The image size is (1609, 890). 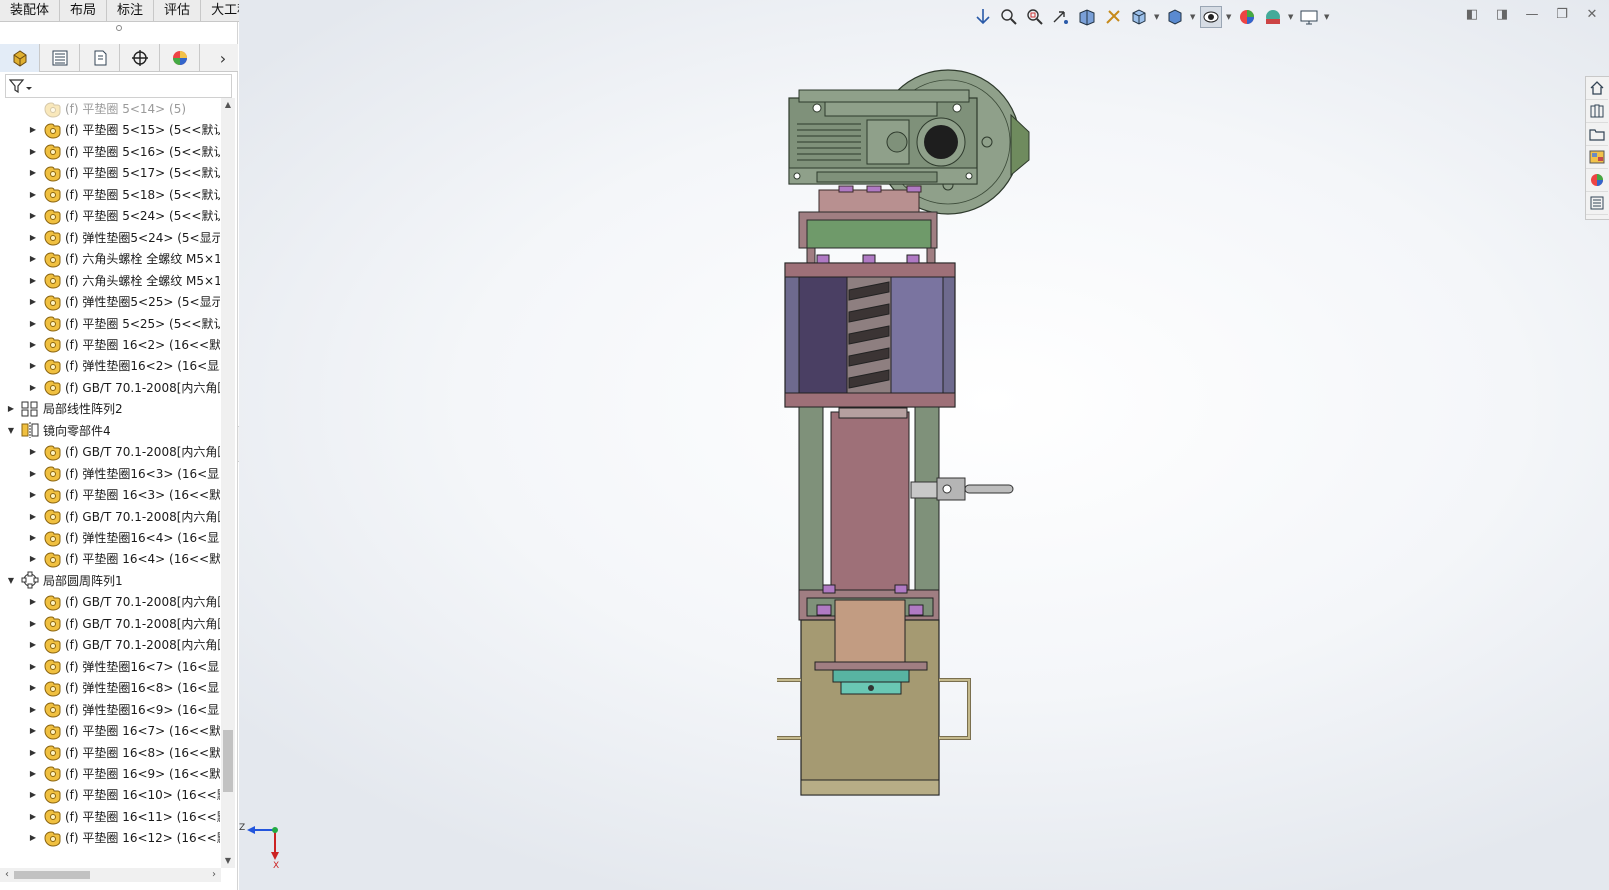 What do you see at coordinates (118, 86) in the screenshot?
I see `tree-filter` at bounding box center [118, 86].